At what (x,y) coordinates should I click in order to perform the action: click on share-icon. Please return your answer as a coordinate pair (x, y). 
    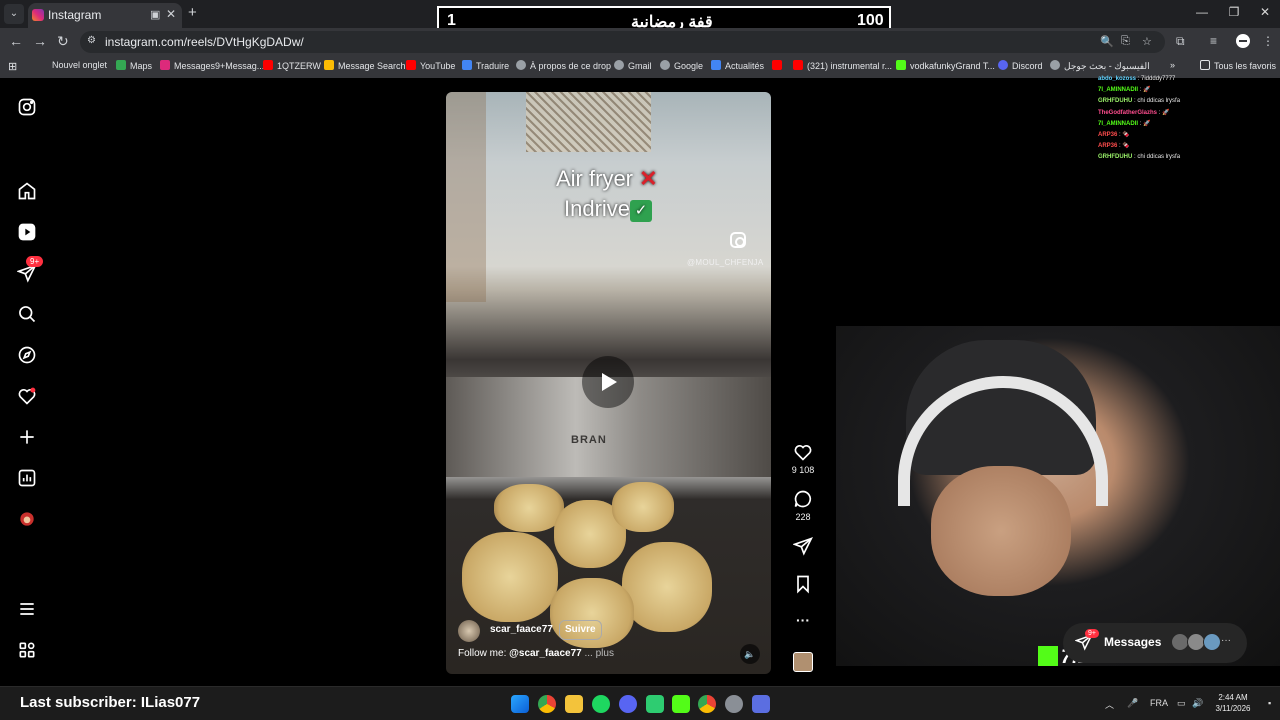
    Looking at the image, I should click on (803, 548).